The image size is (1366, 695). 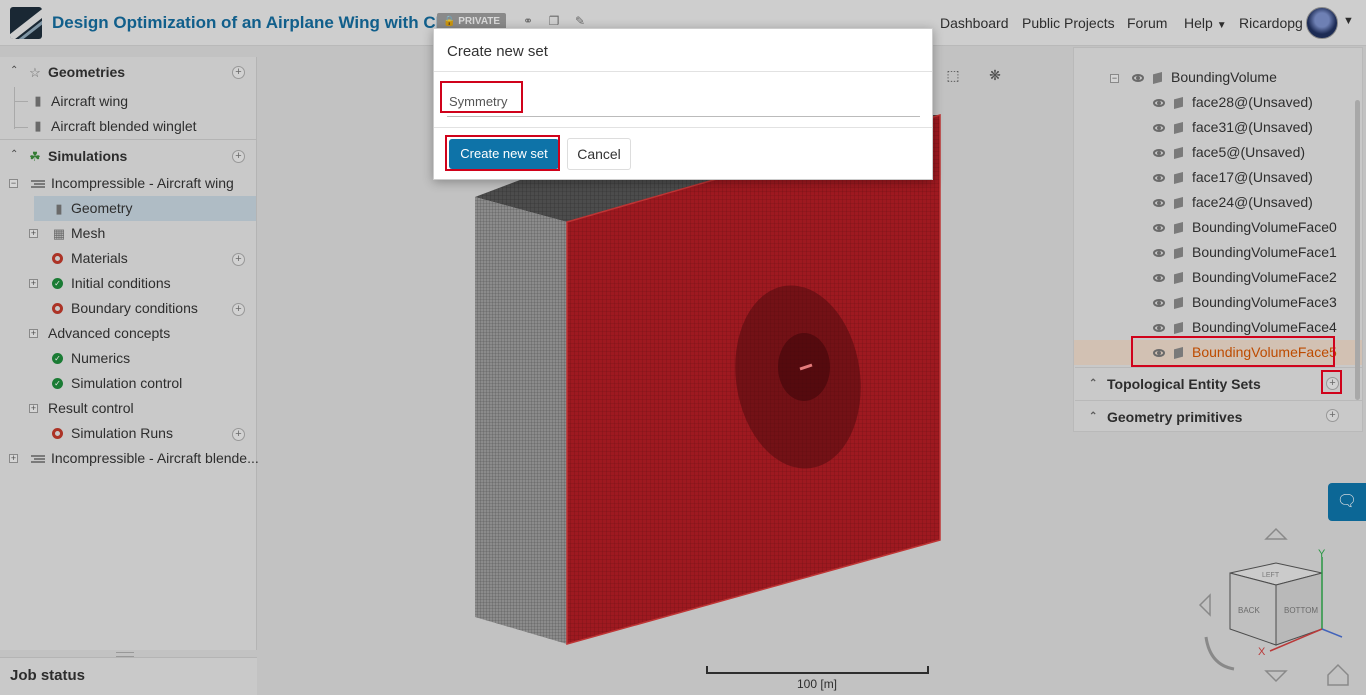 I want to click on annotation-highlight-face5, so click(x=1233, y=351).